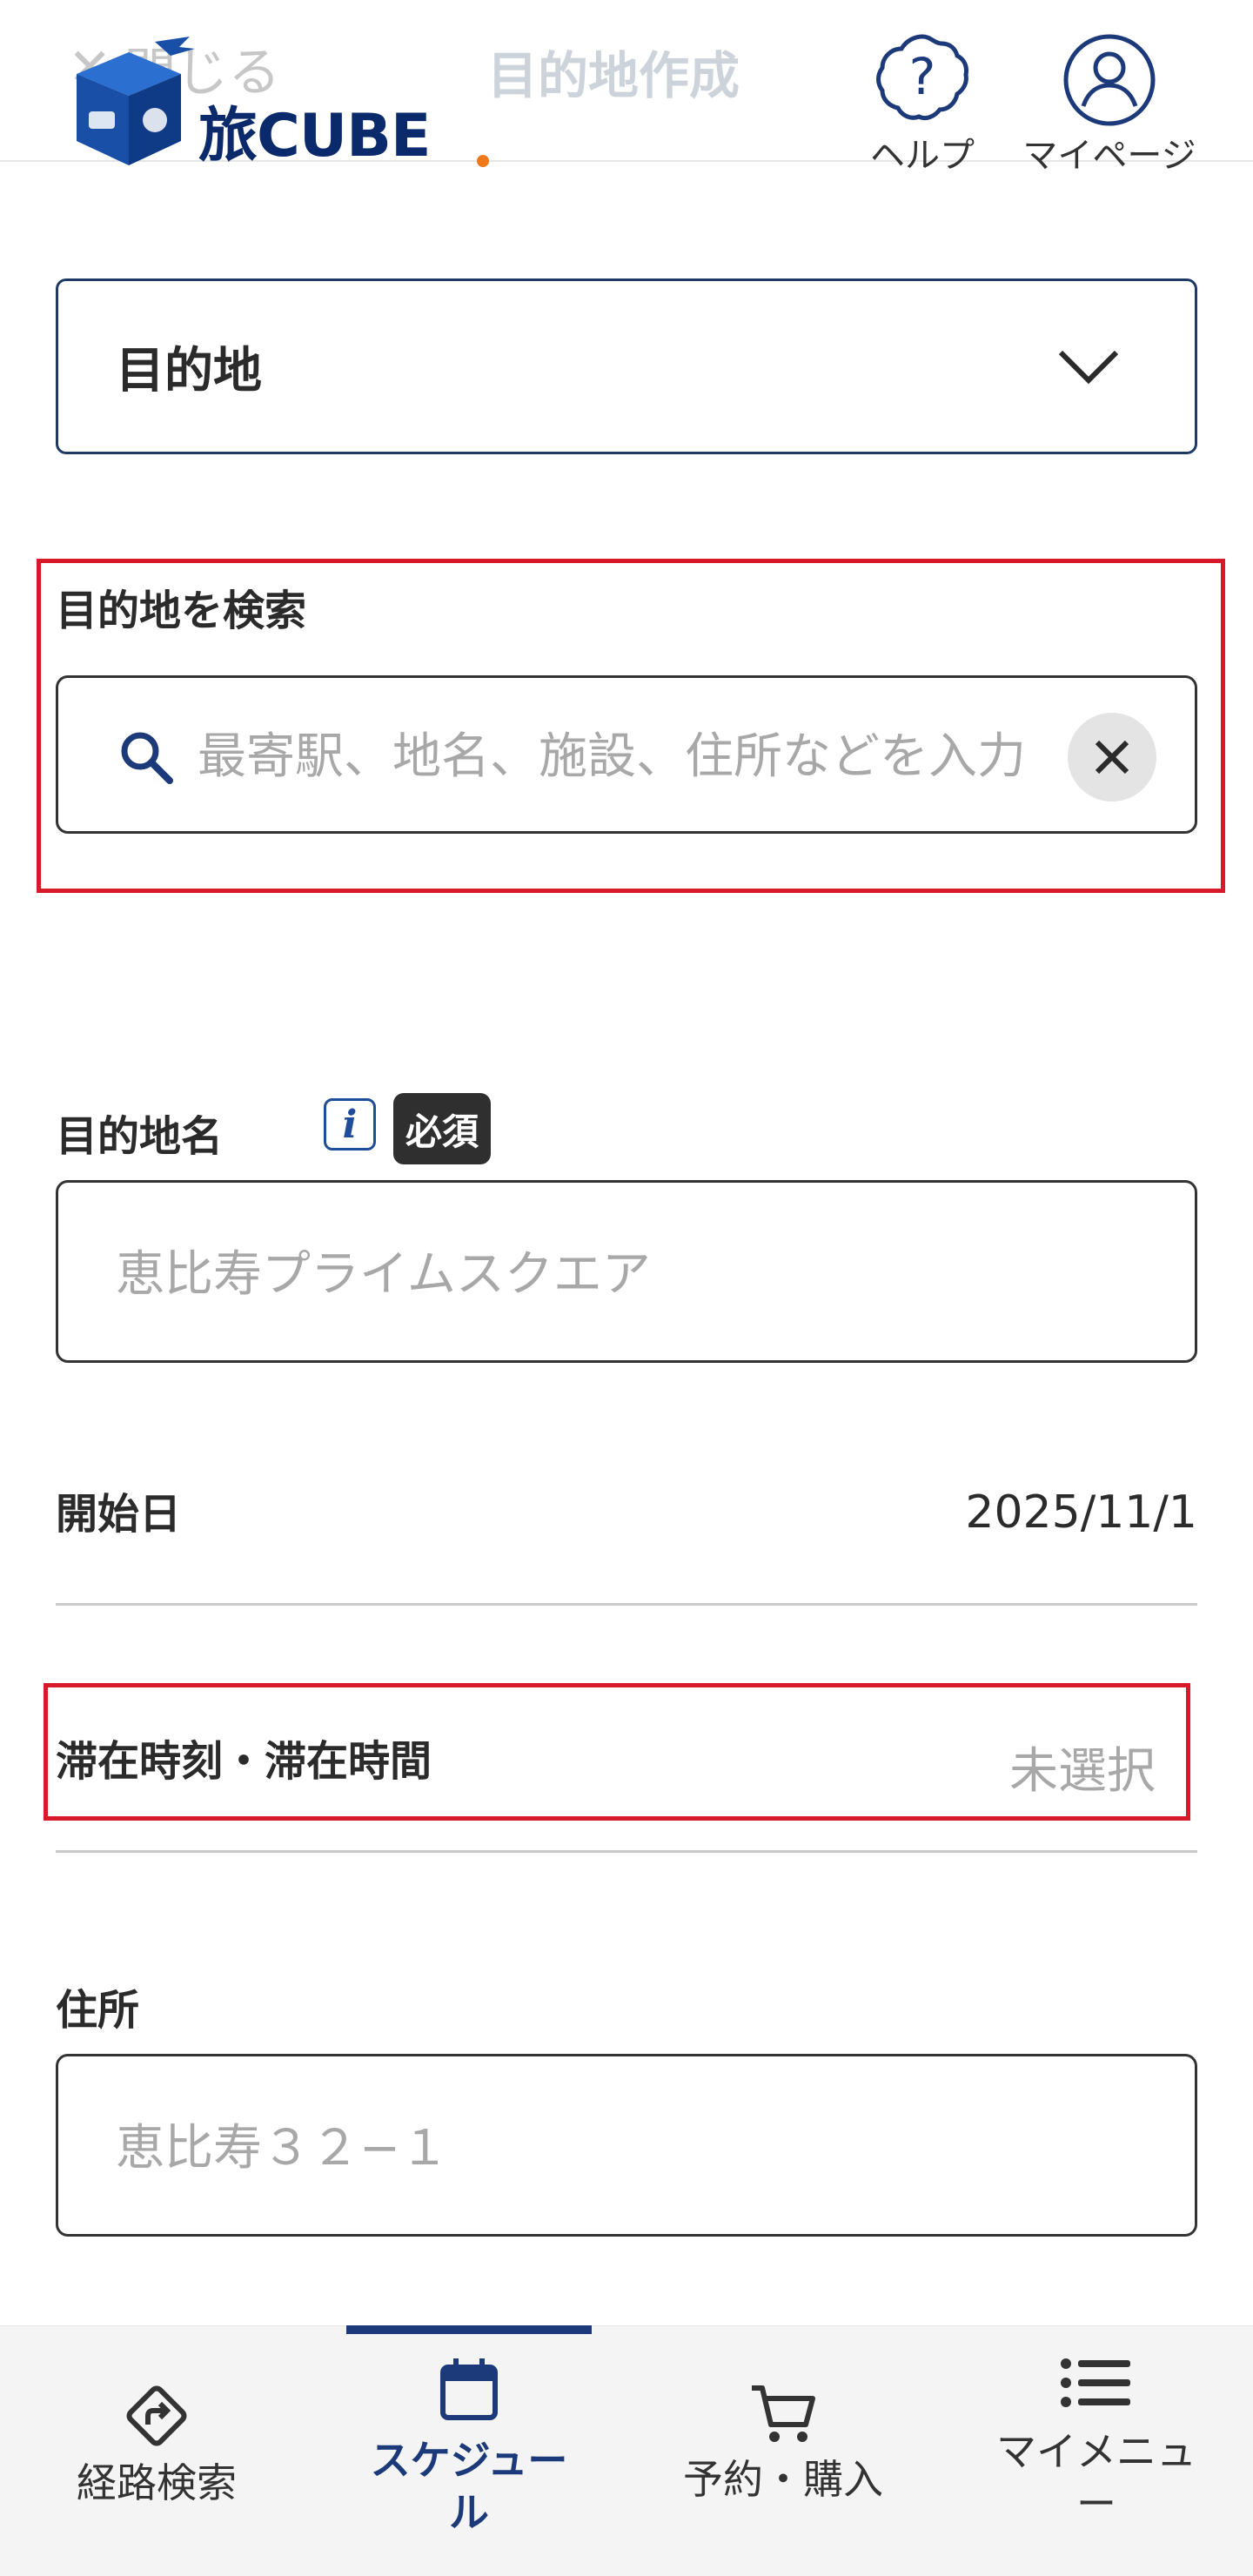 The image size is (1253, 2576). Describe the element at coordinates (1082, 1772) in the screenshot. I see `stay-time-value: 未選択` at that location.